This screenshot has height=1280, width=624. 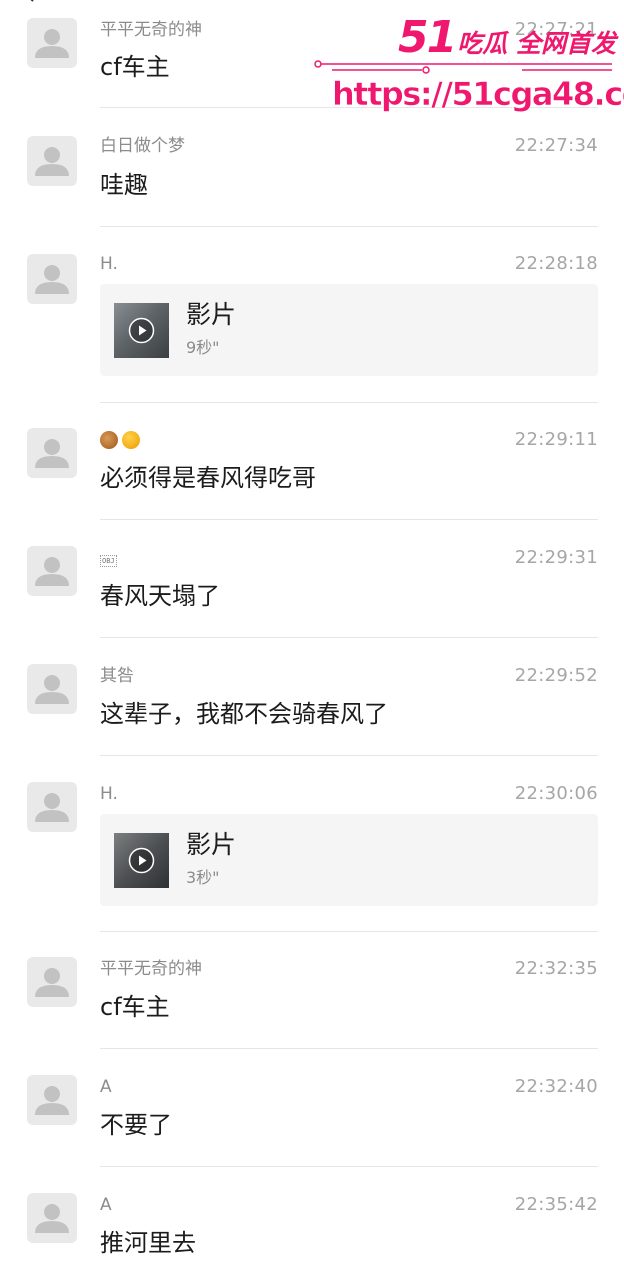 What do you see at coordinates (556, 263) in the screenshot?
I see `message-time: 22:28:18` at bounding box center [556, 263].